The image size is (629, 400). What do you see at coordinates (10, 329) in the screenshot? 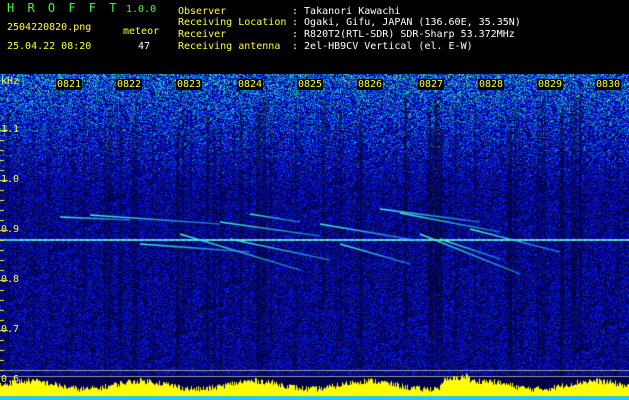
I see `freq-tick: 0.7` at bounding box center [10, 329].